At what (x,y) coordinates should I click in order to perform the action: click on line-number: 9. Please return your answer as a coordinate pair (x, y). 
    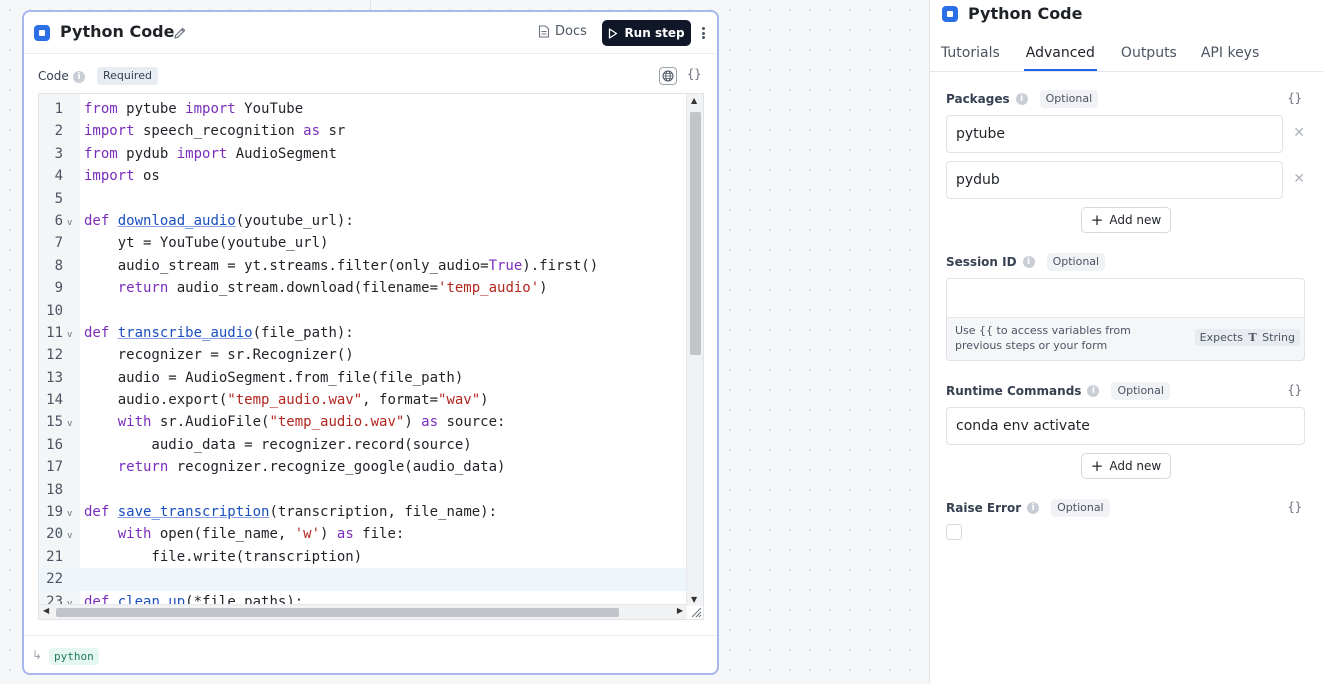
    Looking at the image, I should click on (58, 288).